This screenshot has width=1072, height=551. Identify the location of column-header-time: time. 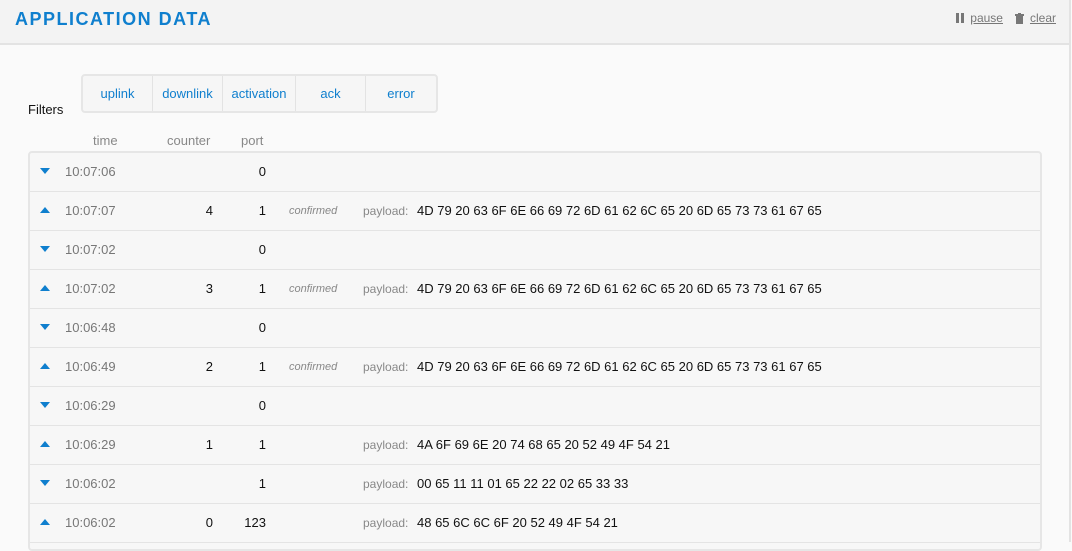
(105, 140).